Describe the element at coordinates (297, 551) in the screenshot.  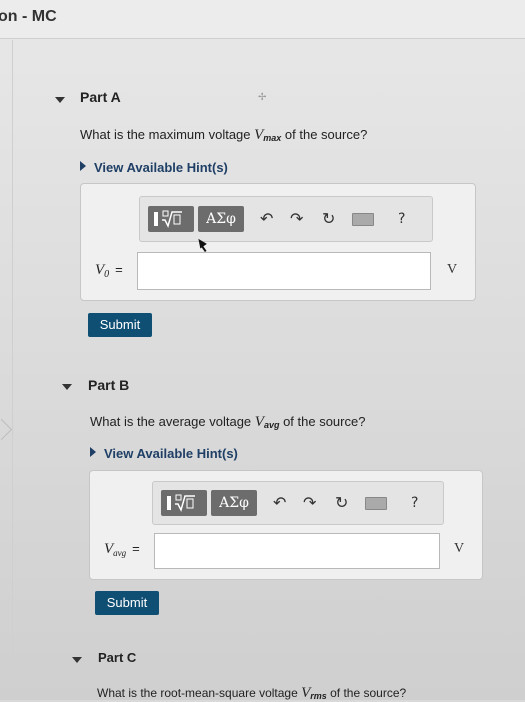
I see `part-b-answer-input` at that location.